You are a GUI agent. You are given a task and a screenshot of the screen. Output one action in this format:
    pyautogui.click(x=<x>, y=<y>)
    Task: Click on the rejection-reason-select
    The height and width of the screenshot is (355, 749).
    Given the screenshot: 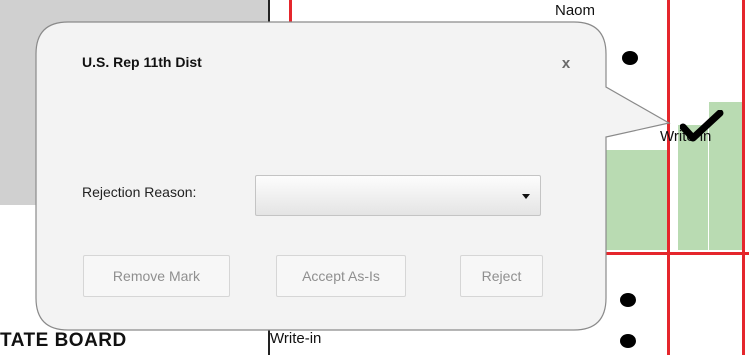 What is the action you would take?
    pyautogui.click(x=398, y=195)
    